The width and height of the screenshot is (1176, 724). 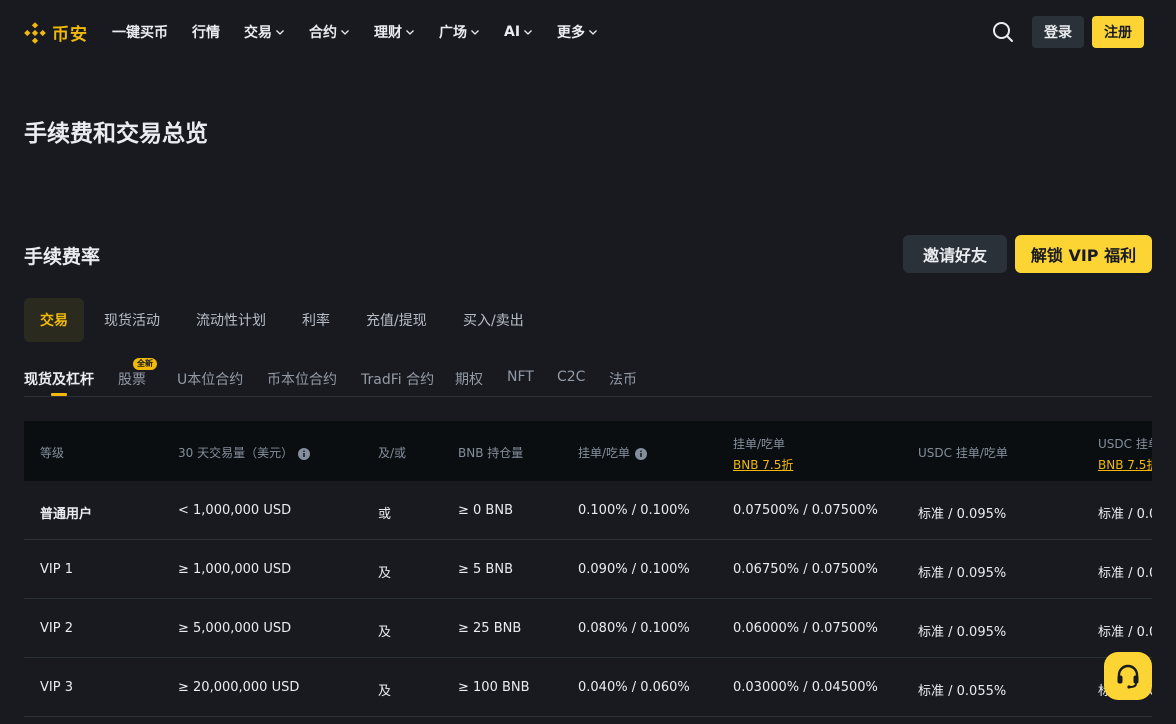 What do you see at coordinates (623, 379) in the screenshot?
I see `subtab-fiat: 法币` at bounding box center [623, 379].